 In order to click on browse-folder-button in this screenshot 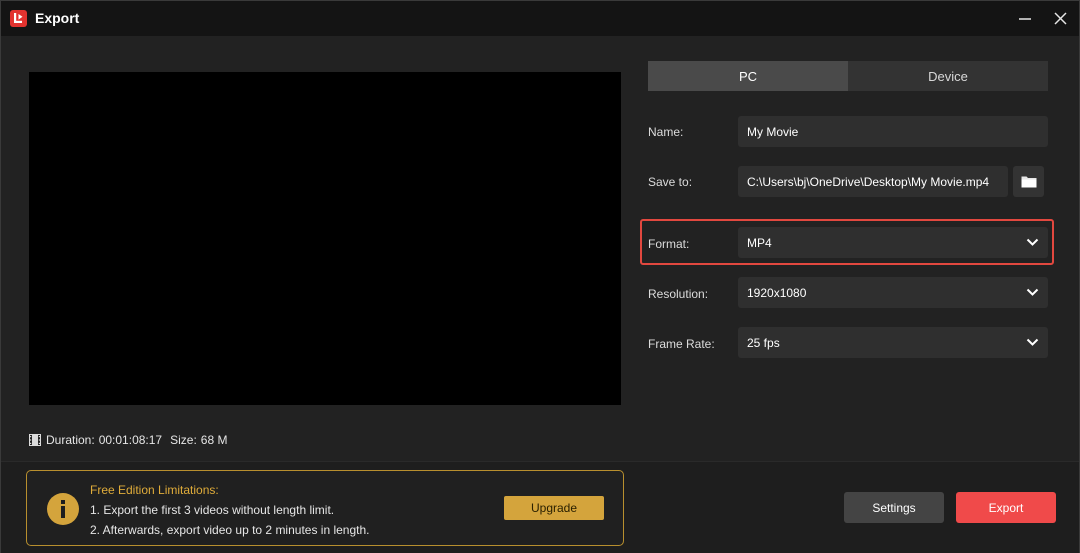, I will do `click(1028, 181)`.